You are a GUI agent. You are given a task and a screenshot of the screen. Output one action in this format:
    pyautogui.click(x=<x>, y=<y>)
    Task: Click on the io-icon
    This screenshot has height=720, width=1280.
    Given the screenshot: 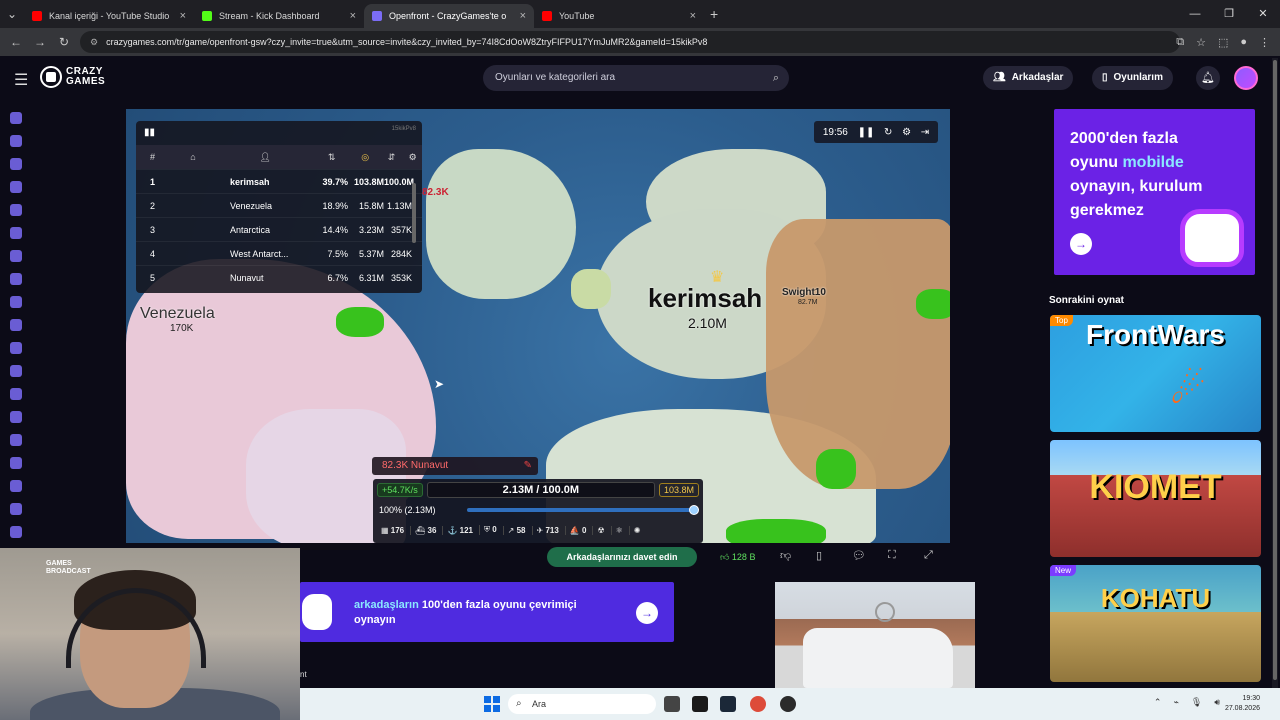 What is the action you would take?
    pyautogui.click(x=16, y=463)
    